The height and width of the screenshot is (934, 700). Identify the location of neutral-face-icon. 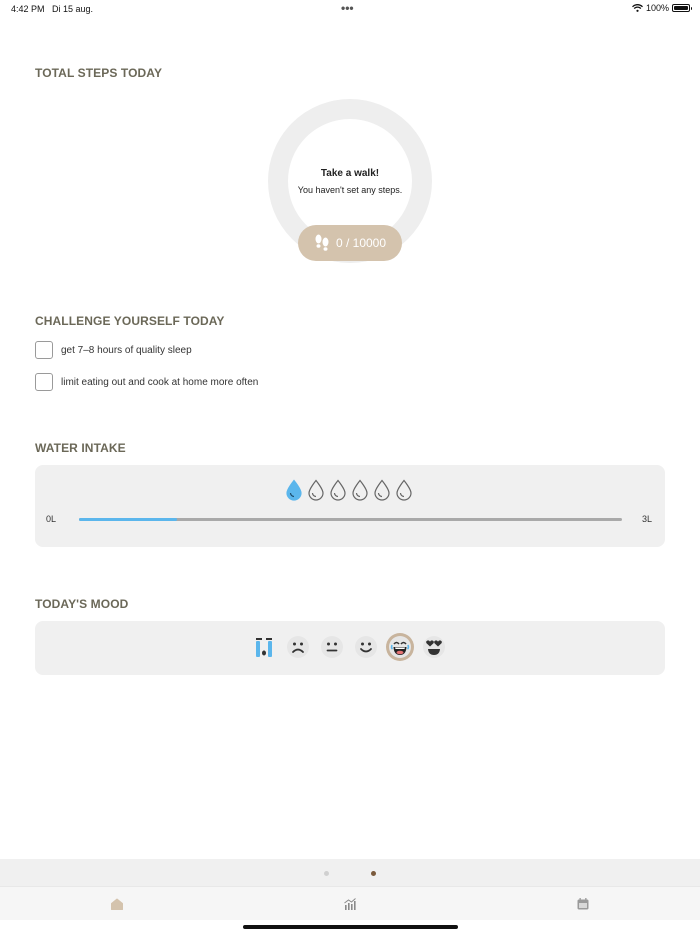
(332, 647).